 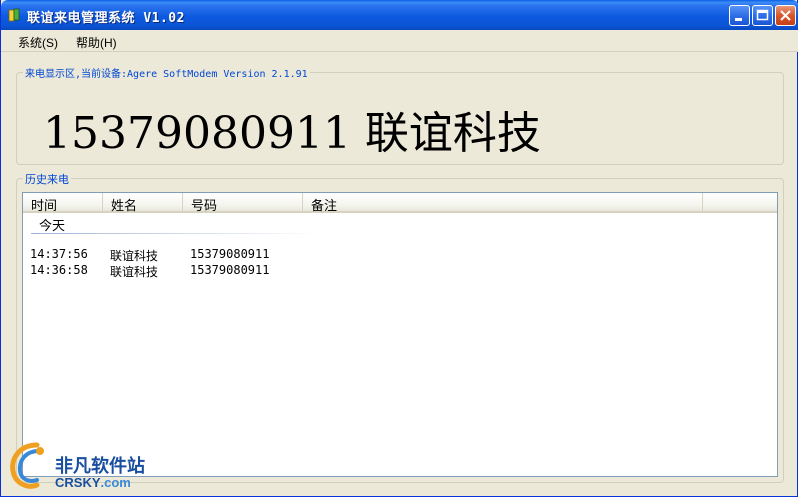 I want to click on menu-help: 帮助(H), so click(x=96, y=42).